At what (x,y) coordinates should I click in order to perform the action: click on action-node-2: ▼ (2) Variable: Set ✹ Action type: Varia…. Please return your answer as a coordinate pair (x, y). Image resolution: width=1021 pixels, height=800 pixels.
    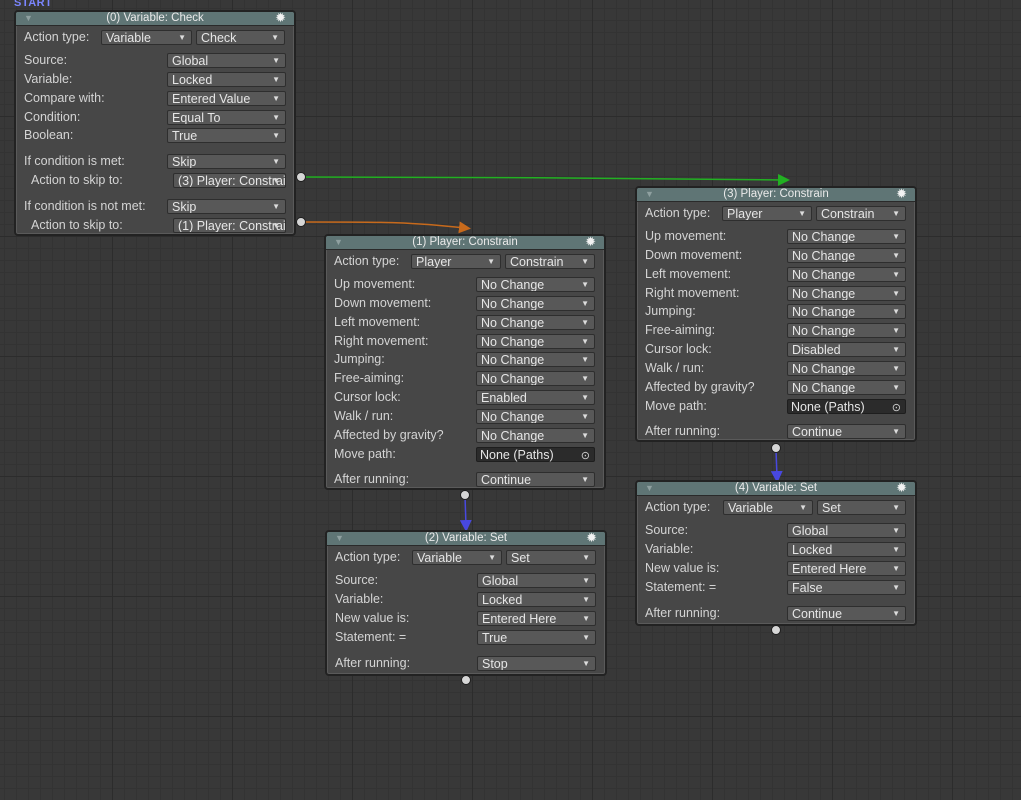
    Looking at the image, I should click on (466, 603).